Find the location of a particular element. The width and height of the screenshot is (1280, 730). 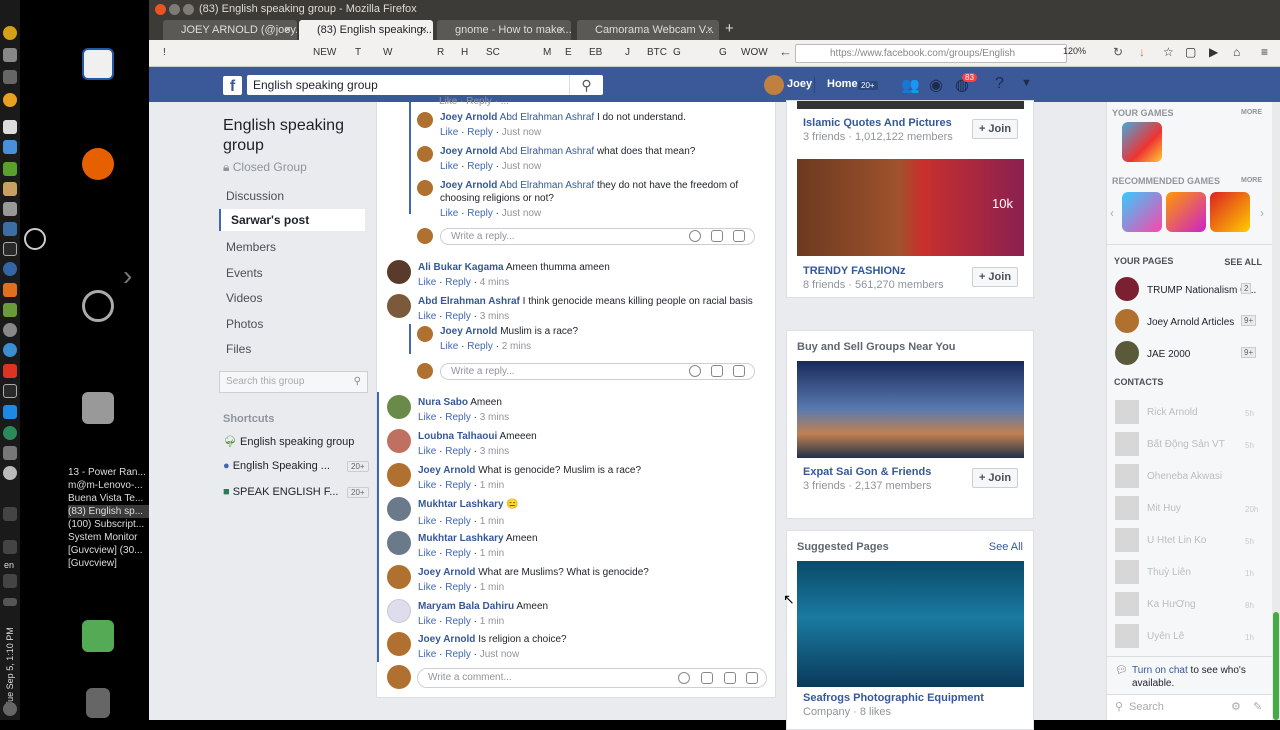

monitor-icon is located at coordinates (10, 391).